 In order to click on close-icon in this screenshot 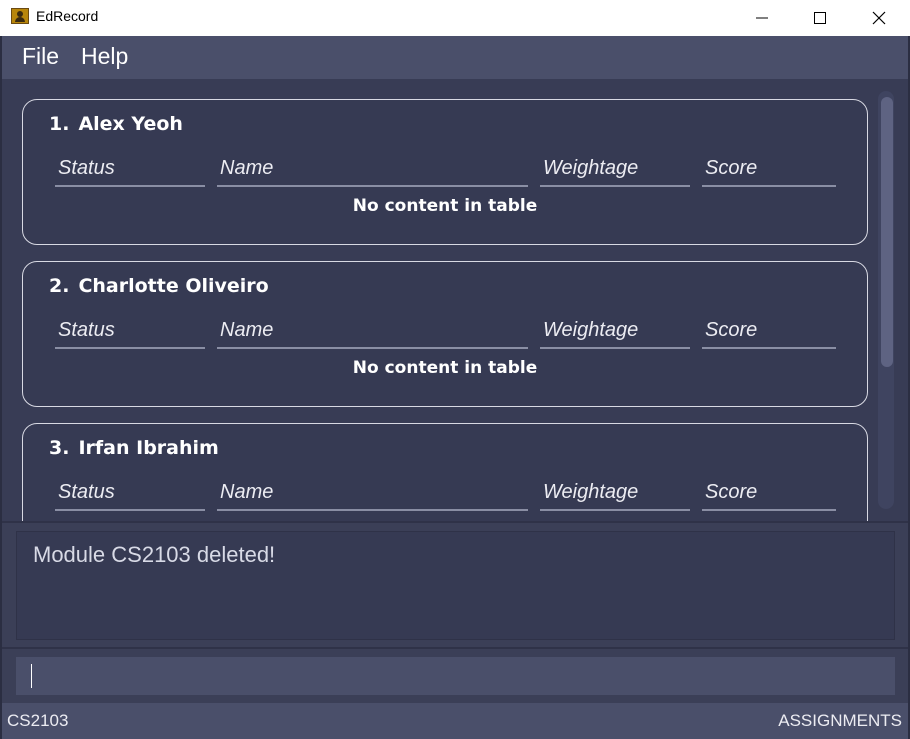, I will do `click(879, 18)`.